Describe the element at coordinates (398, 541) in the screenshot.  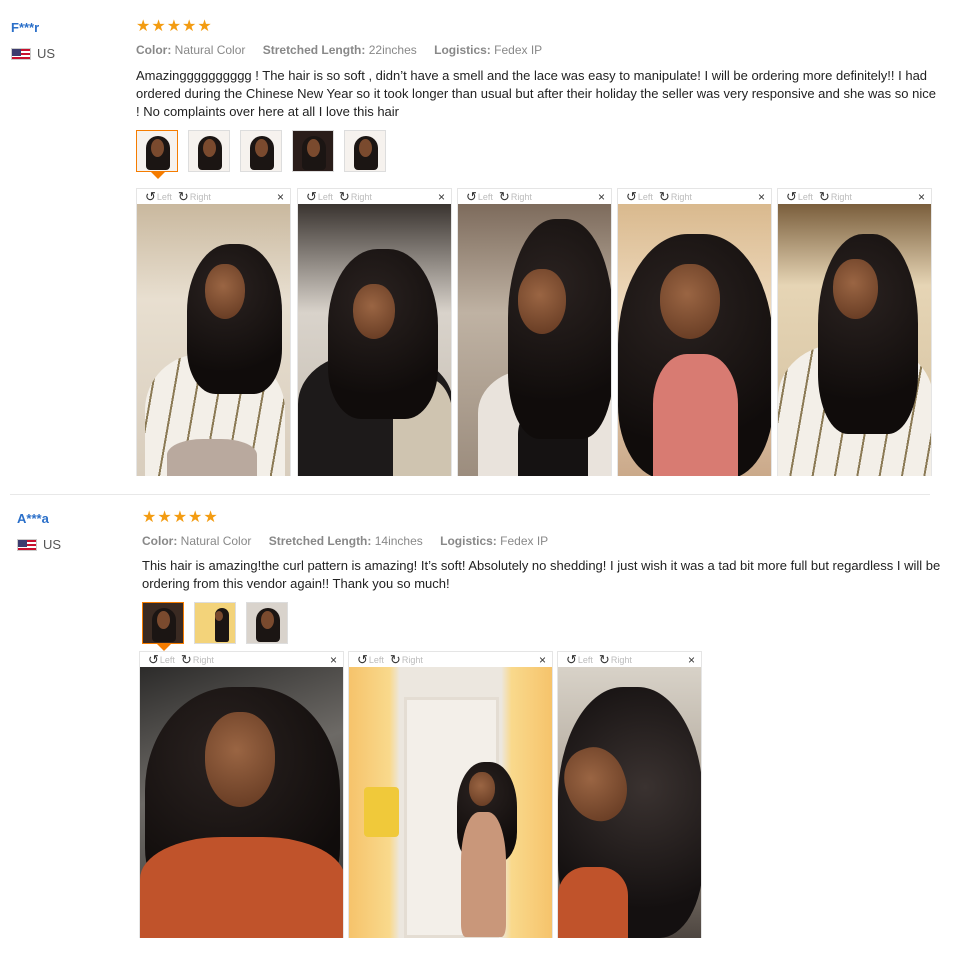
I see `attr-value: 14inches` at that location.